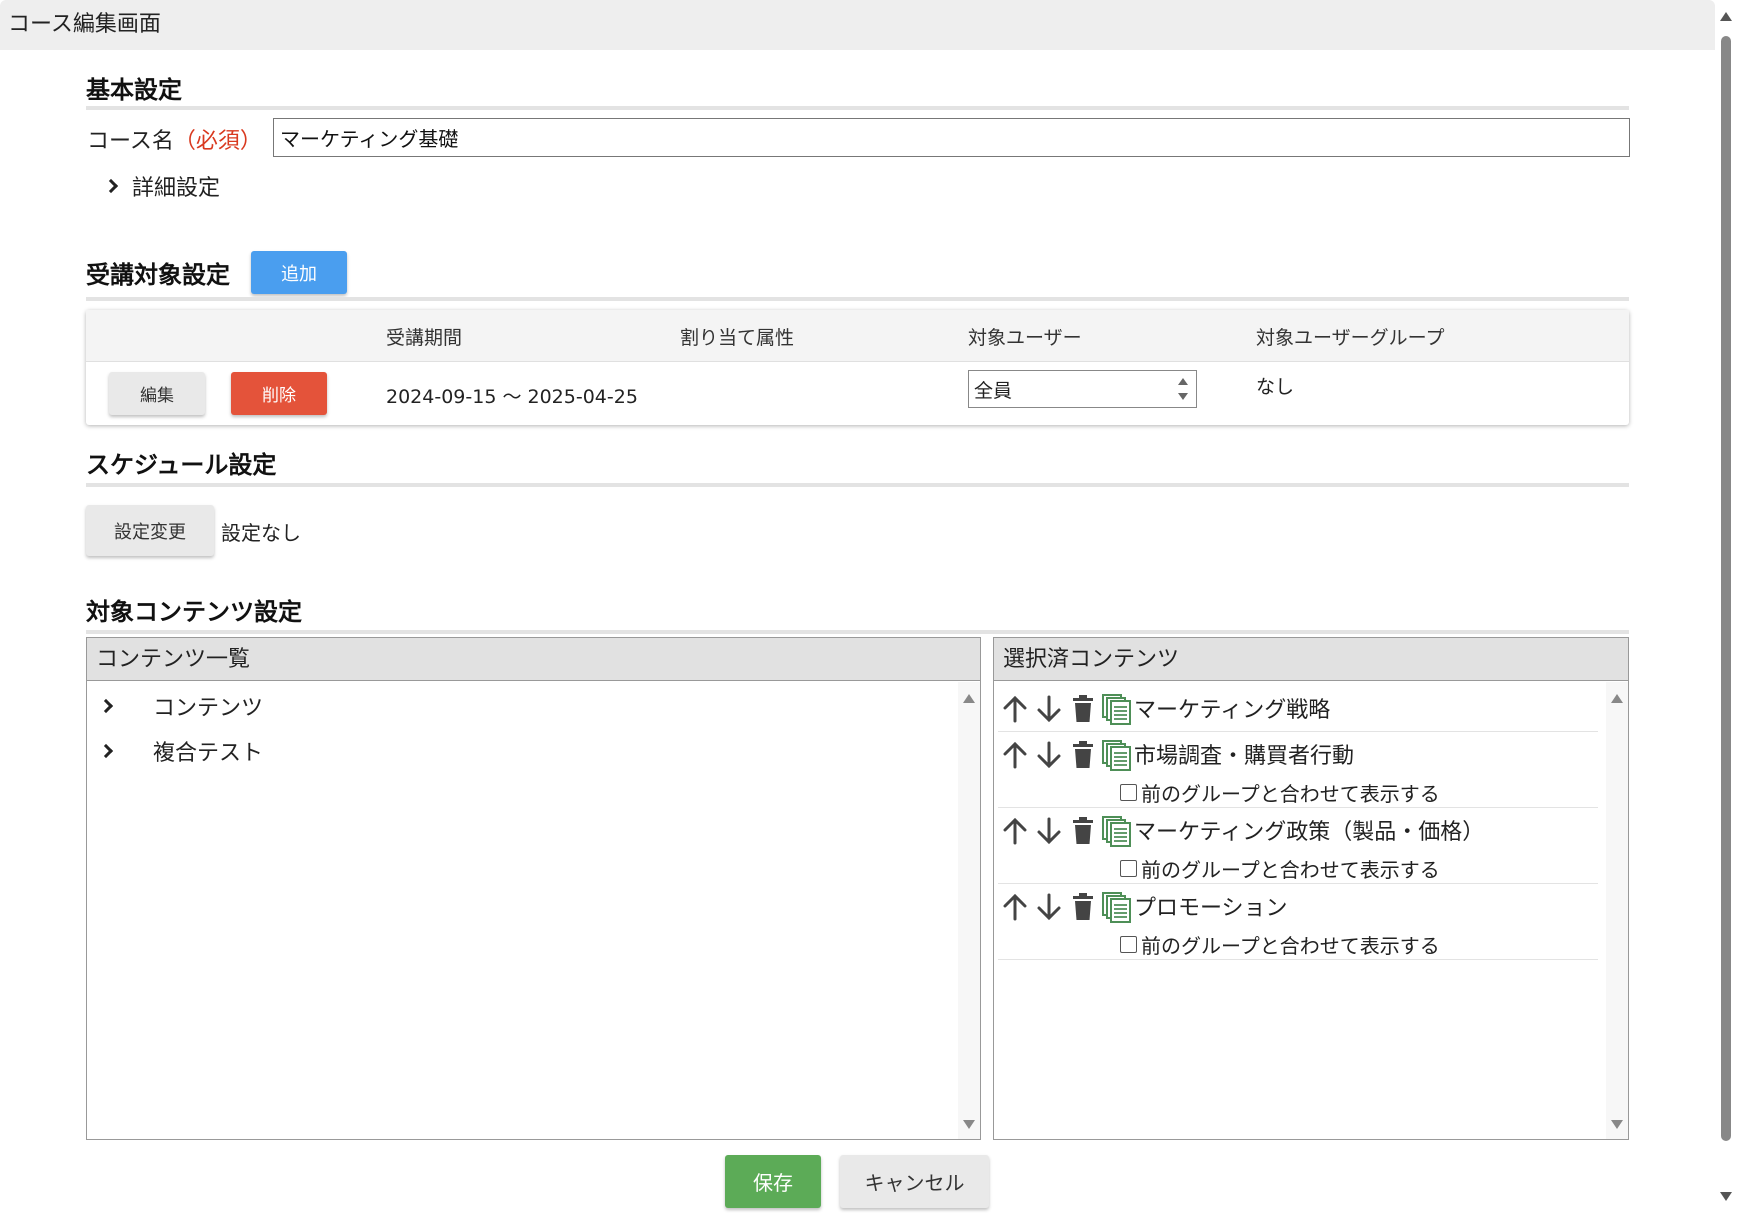 Image resolution: width=1737 pixels, height=1213 pixels. Describe the element at coordinates (217, 141) in the screenshot. I see `required-marker: （必須）` at that location.